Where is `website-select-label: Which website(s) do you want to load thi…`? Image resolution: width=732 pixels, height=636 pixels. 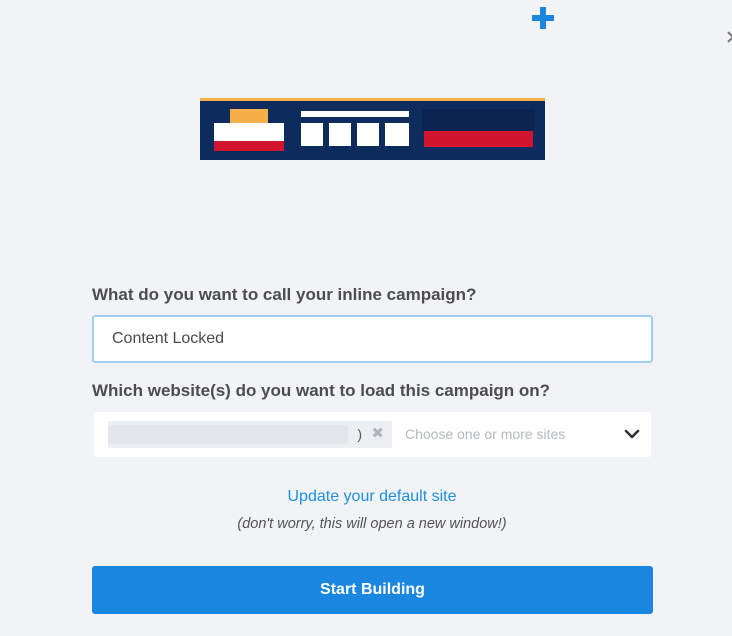
website-select-label: Which website(s) do you want to load thi… is located at coordinates (321, 390).